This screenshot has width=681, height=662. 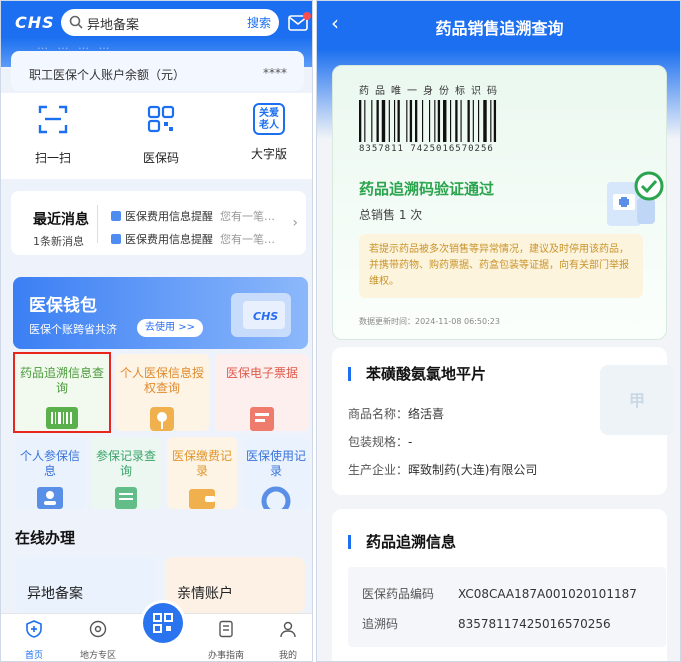 What do you see at coordinates (201, 463) in the screenshot?
I see `service-label: 医保缴费记录` at bounding box center [201, 463].